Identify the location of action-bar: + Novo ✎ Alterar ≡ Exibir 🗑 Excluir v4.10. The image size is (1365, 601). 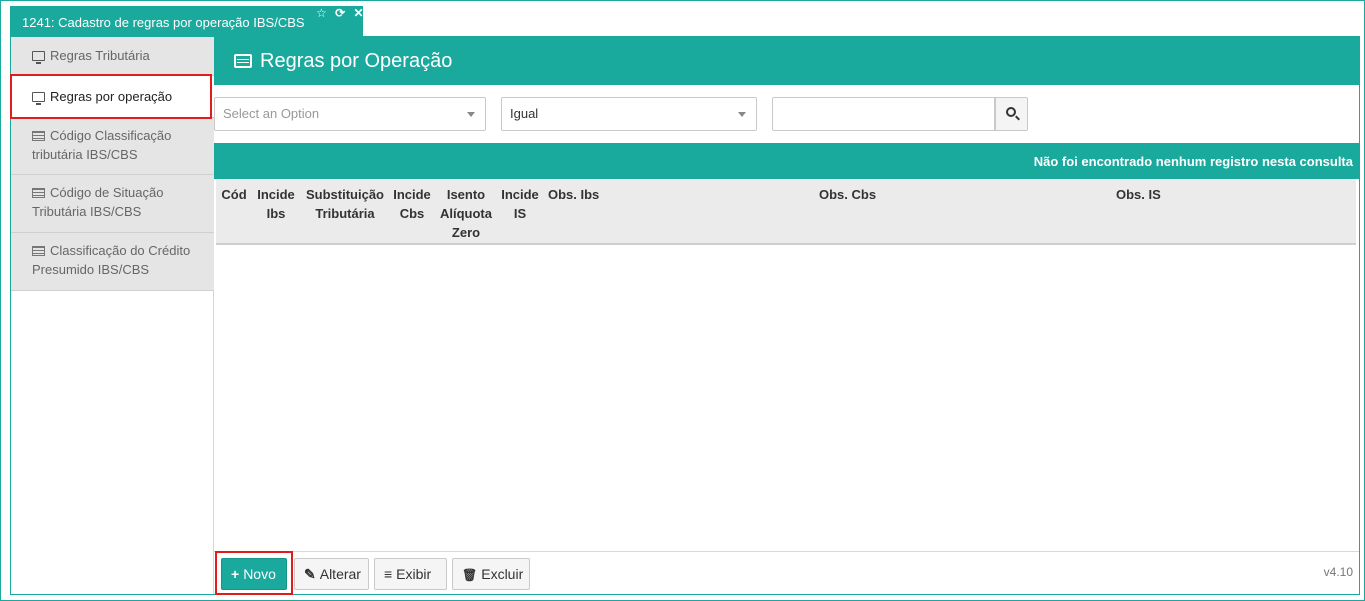
(786, 572).